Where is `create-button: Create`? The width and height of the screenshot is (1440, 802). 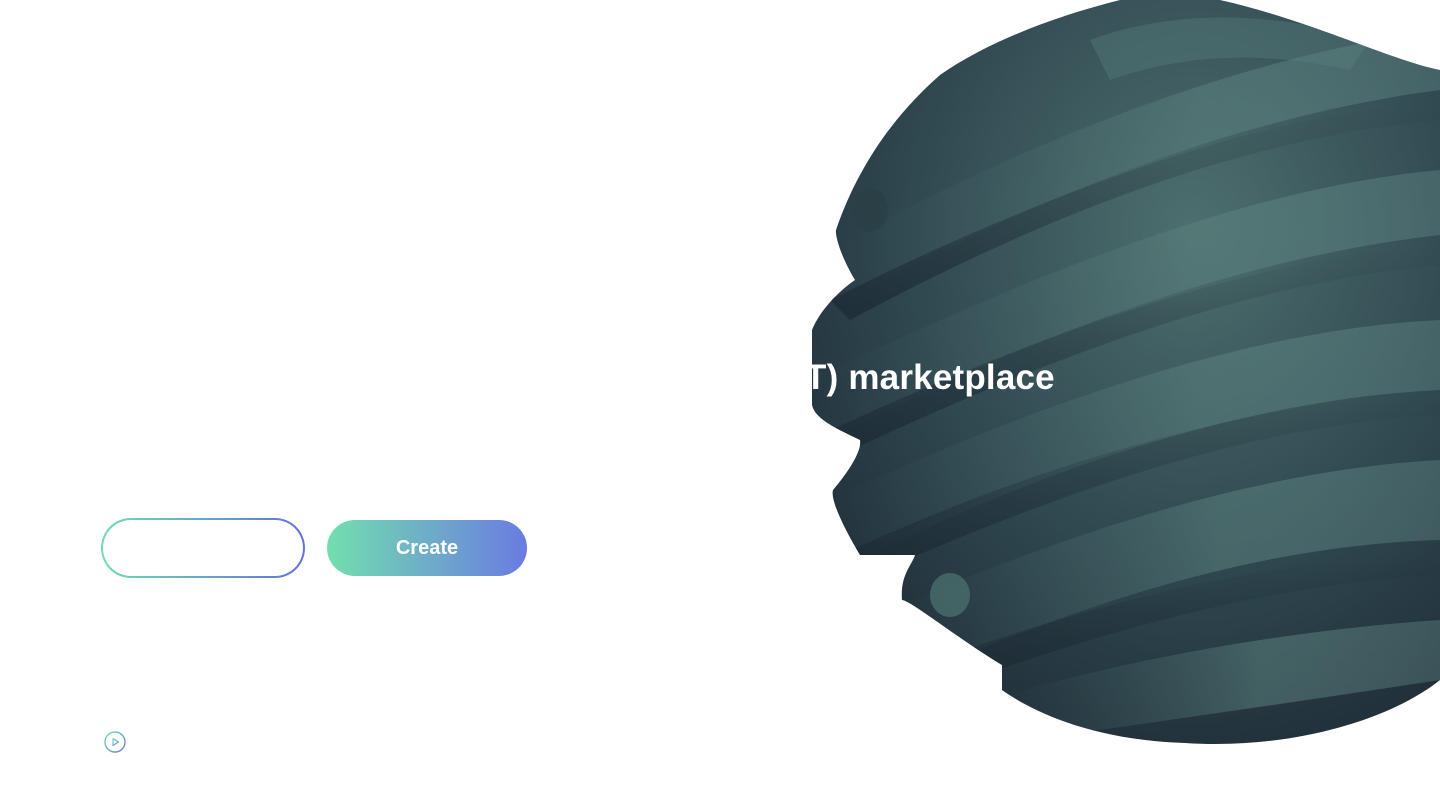
create-button: Create is located at coordinates (427, 548).